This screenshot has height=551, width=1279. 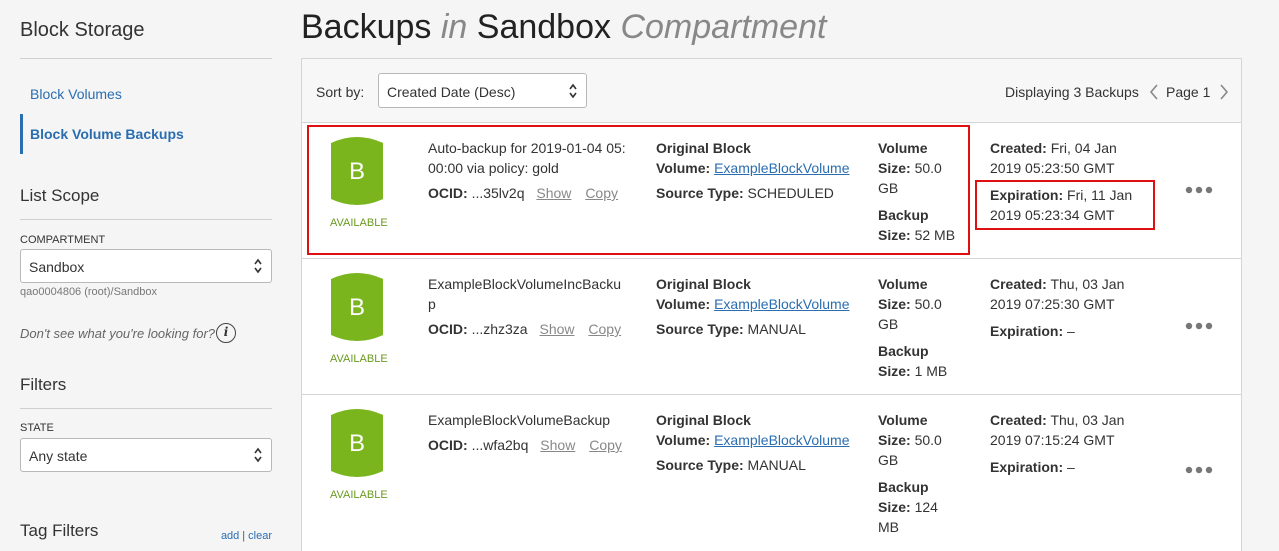 I want to click on page-label: Page 1, so click(x=1188, y=92).